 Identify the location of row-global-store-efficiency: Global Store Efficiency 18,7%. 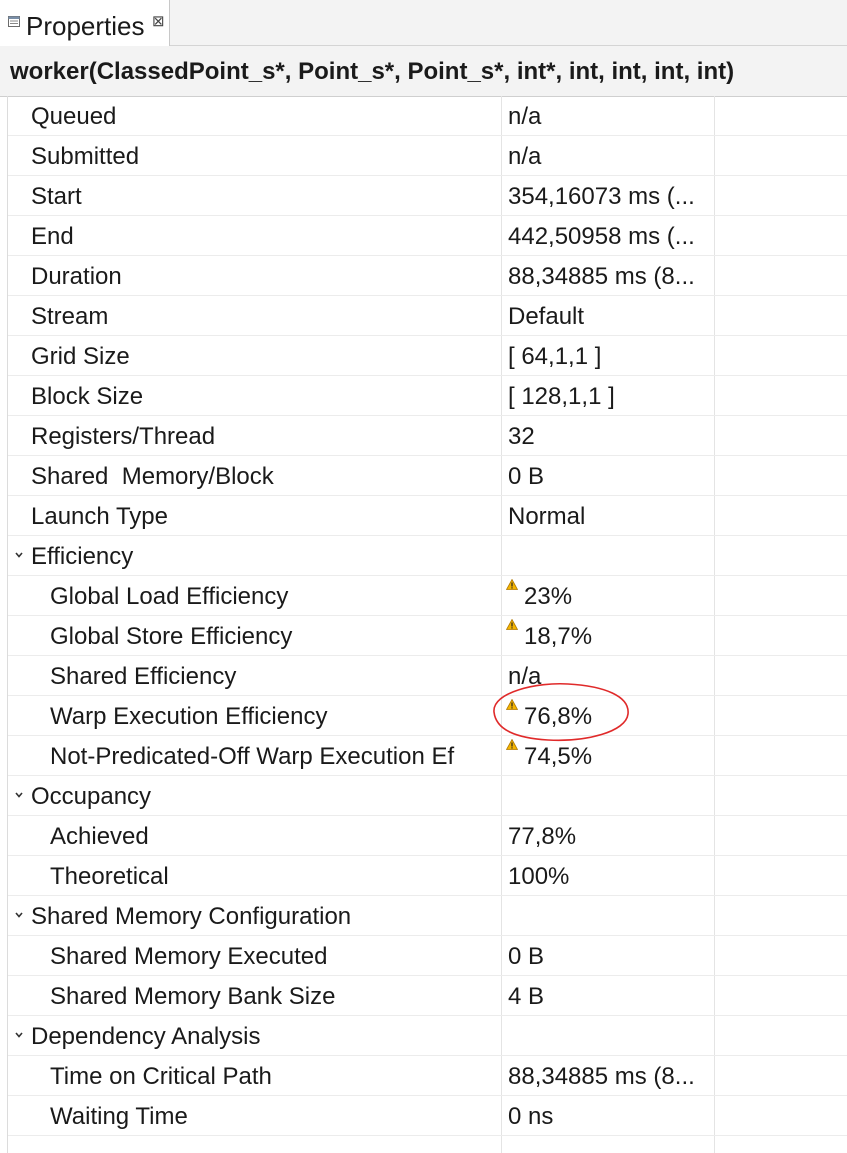
(427, 636).